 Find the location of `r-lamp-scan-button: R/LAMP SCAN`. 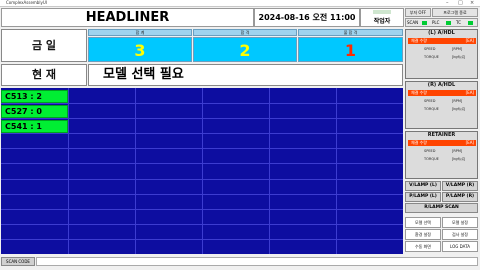

r-lamp-scan-button: R/LAMP SCAN is located at coordinates (441, 208).